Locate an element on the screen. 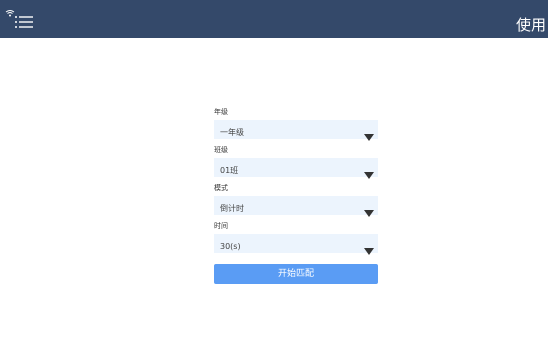 The image size is (548, 357). grade-field: 年级 一年级 is located at coordinates (296, 127).